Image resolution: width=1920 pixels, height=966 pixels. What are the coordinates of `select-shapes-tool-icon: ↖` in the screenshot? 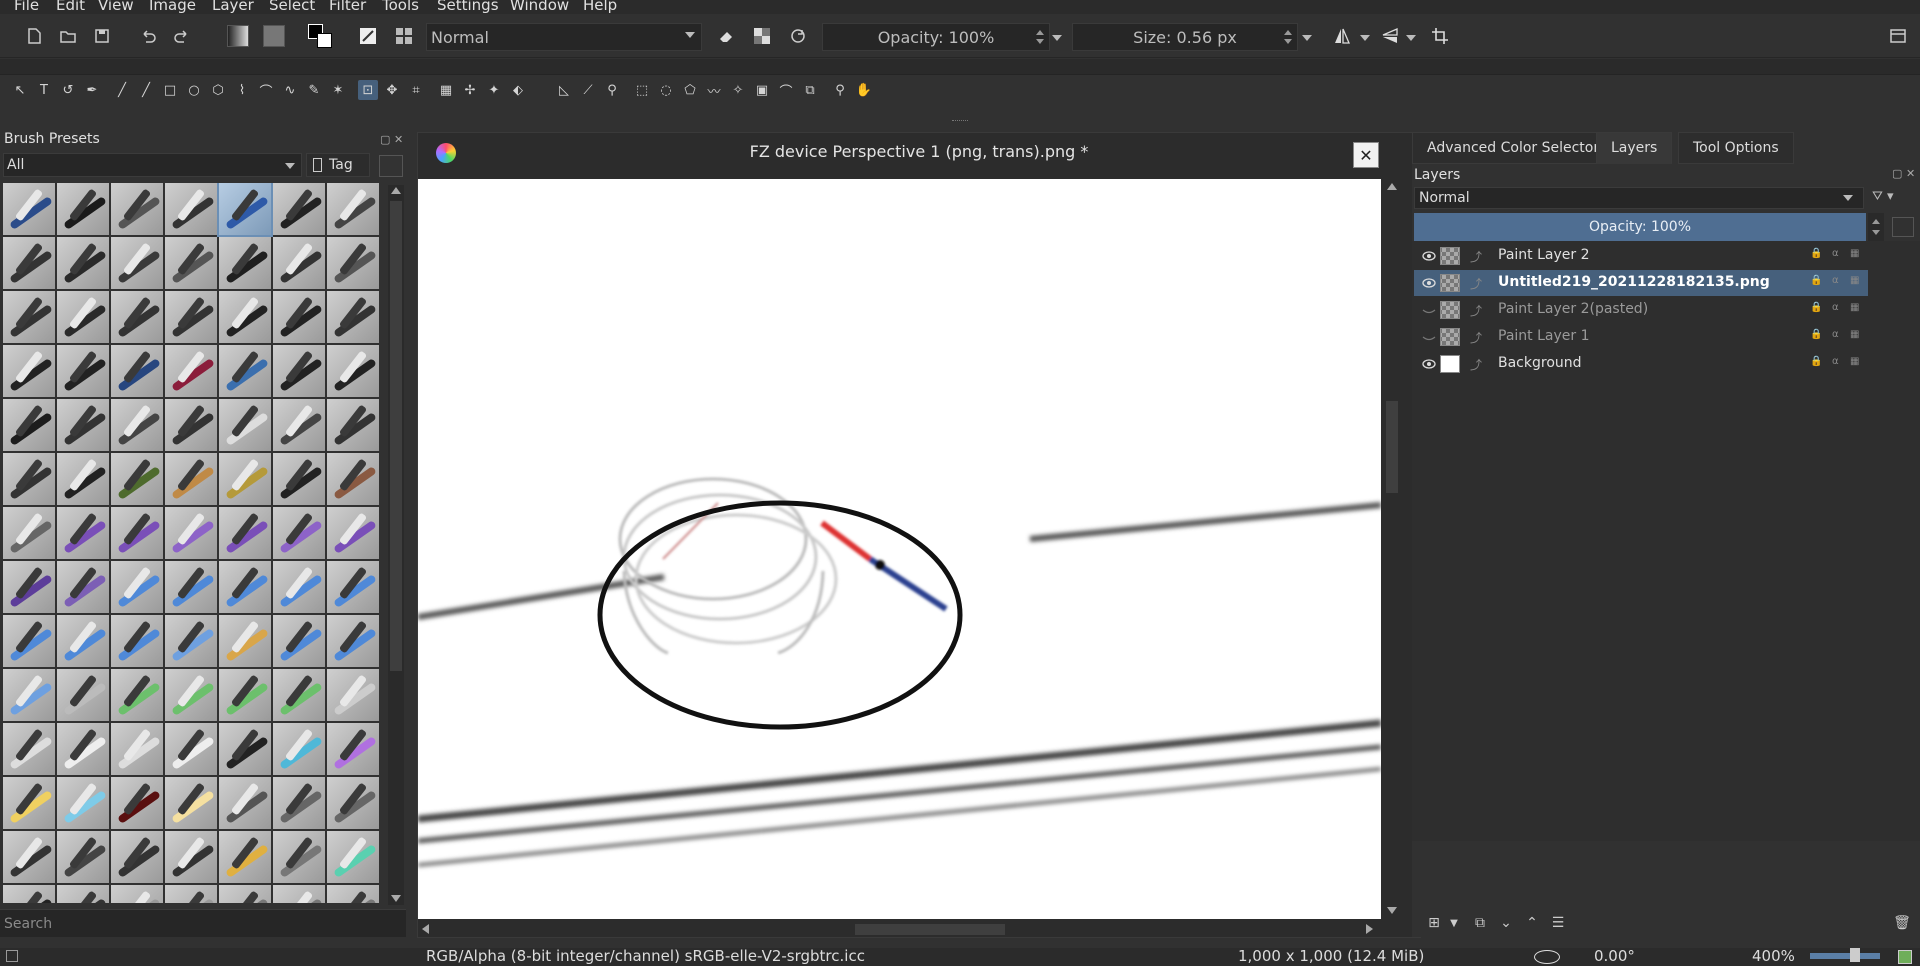 It's located at (20, 90).